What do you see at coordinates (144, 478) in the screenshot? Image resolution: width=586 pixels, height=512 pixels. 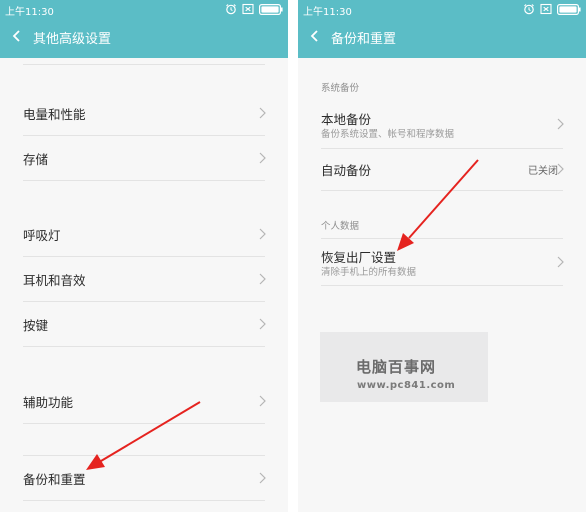 I see `menu-item-backup-reset: 备份和重置` at bounding box center [144, 478].